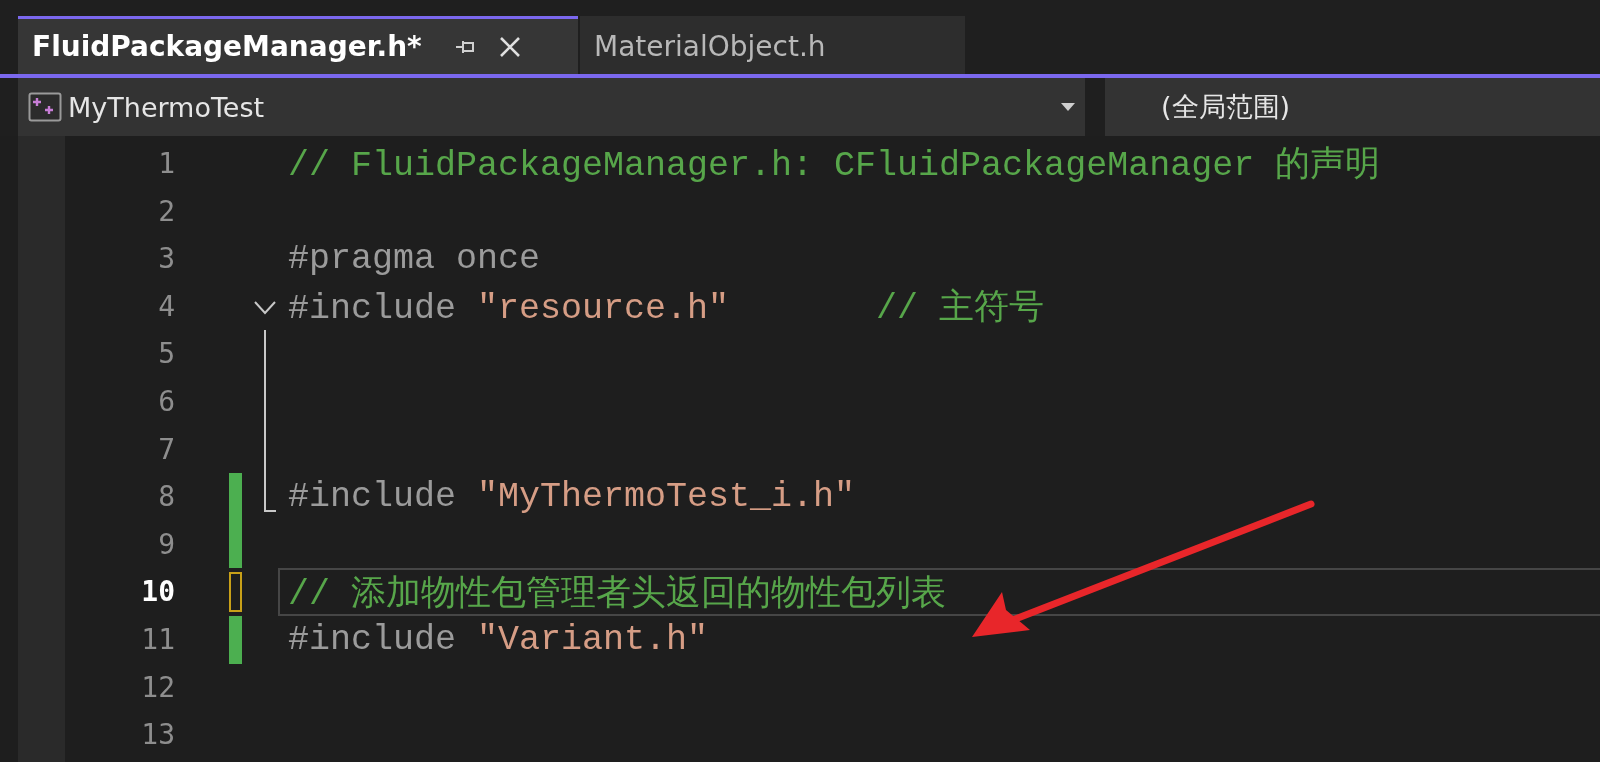 This screenshot has height=762, width=1600. I want to click on code-line: #include "Variant.h", so click(498, 639).